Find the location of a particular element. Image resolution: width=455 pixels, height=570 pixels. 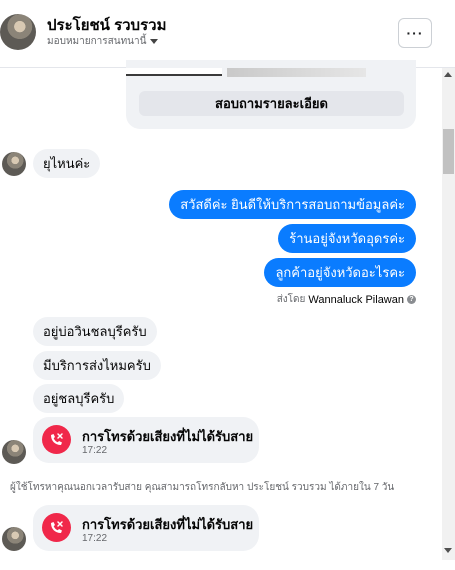

incoming-message: อยู่ชลบุรีครับ is located at coordinates (79, 398).